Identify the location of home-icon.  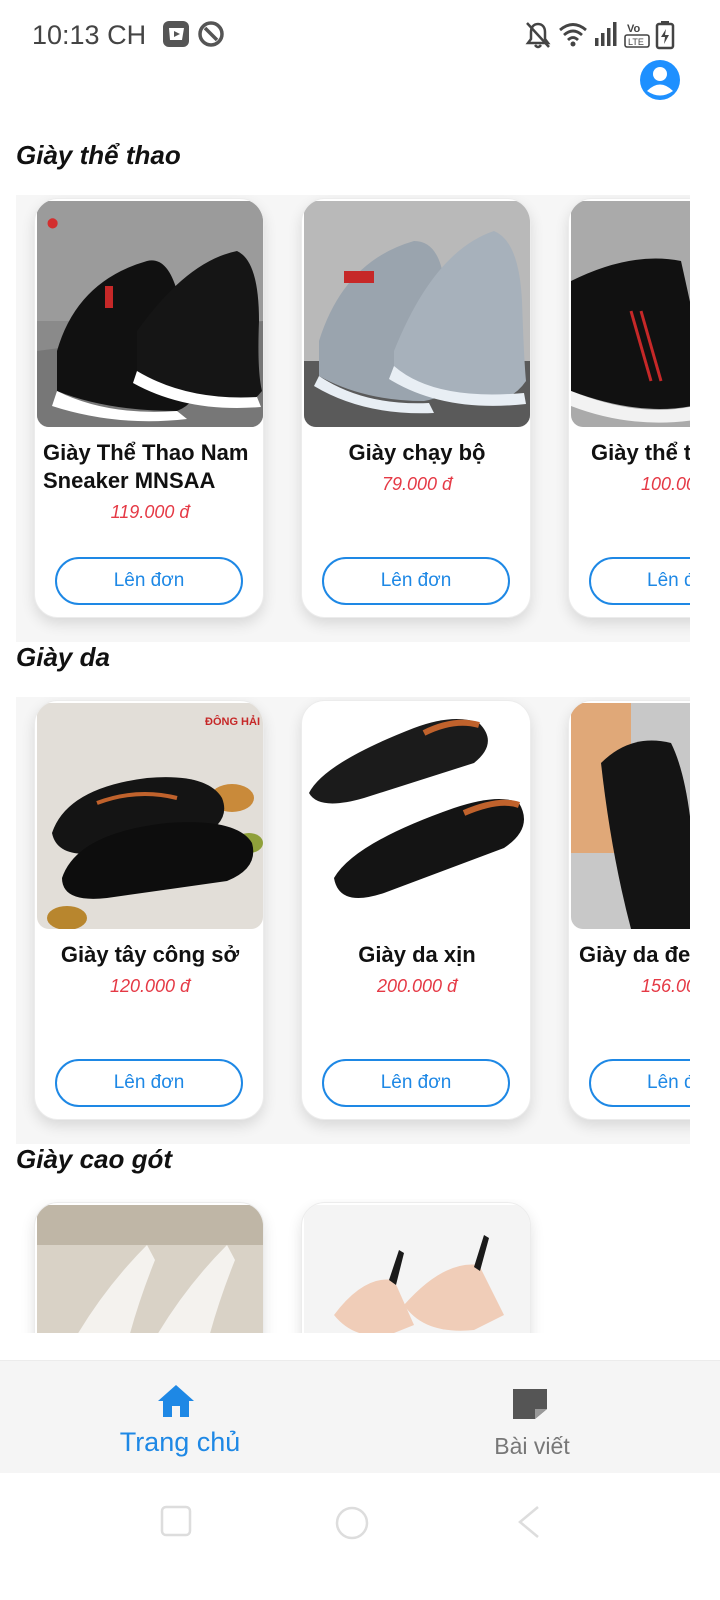
(176, 1403).